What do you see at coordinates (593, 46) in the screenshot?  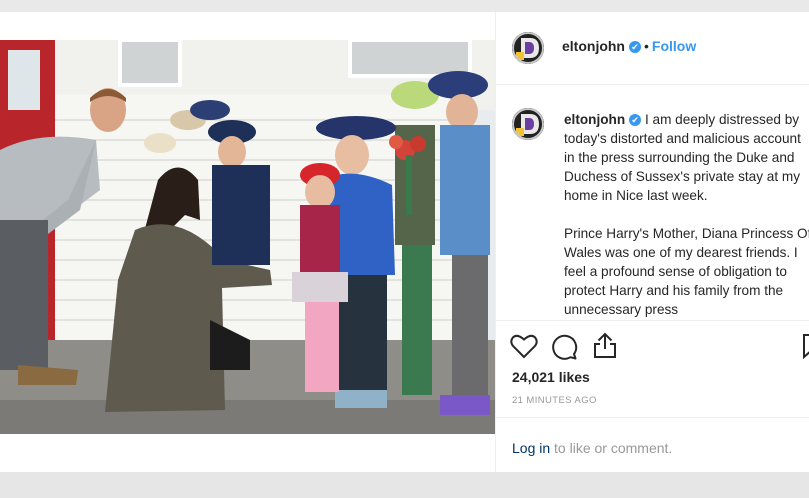 I see `header-username: eltonjohn` at bounding box center [593, 46].